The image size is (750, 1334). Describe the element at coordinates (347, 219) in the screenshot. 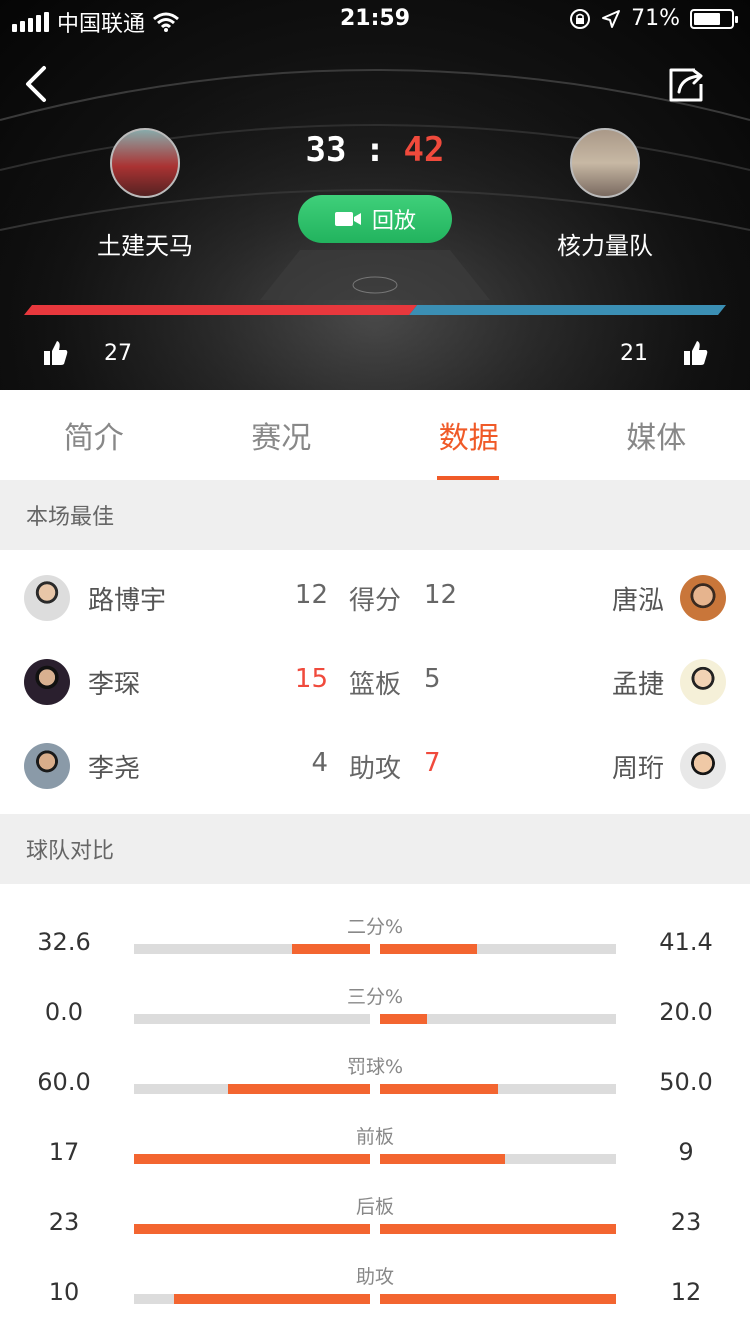

I see `video-camera-icon` at that location.